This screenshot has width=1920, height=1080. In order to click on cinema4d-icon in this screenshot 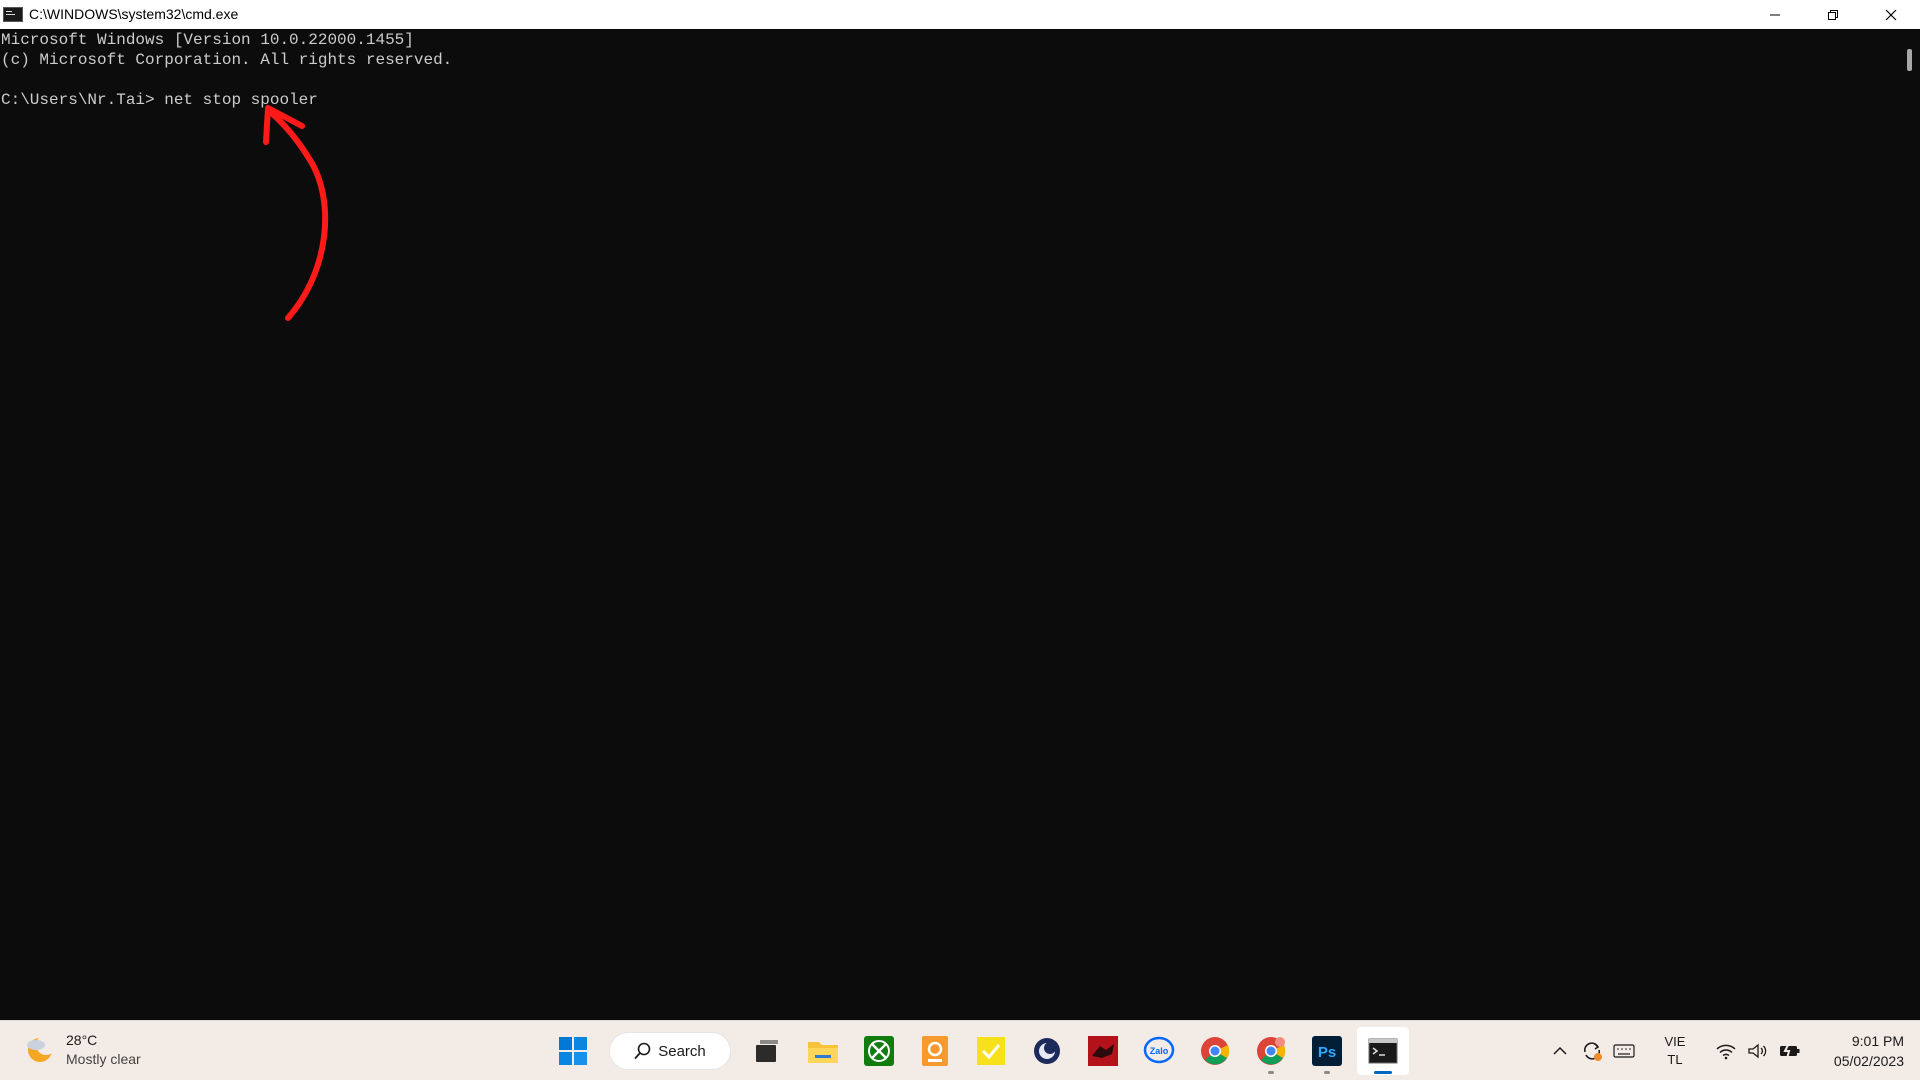, I will do `click(1047, 1051)`.